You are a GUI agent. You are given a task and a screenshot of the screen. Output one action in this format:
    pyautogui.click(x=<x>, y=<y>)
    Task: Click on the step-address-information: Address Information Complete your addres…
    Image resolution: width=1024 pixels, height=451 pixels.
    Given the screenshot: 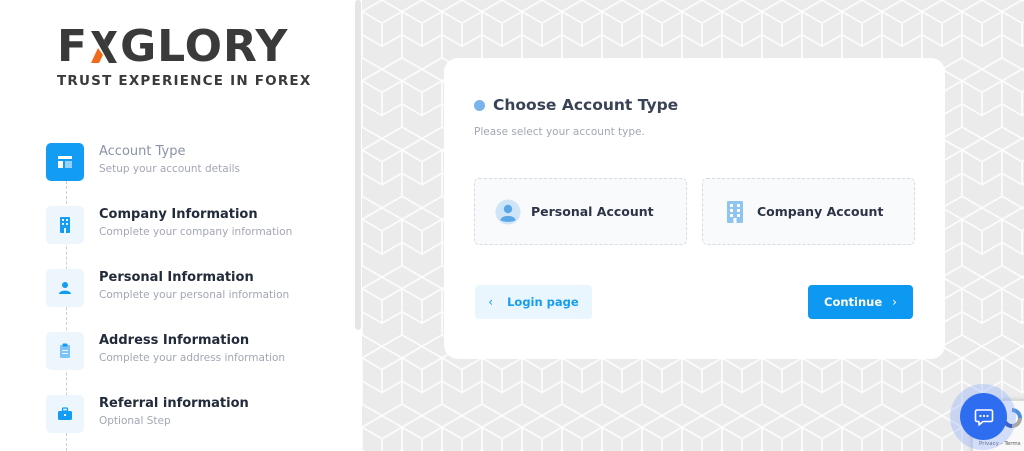 What is the action you would take?
    pyautogui.click(x=196, y=352)
    